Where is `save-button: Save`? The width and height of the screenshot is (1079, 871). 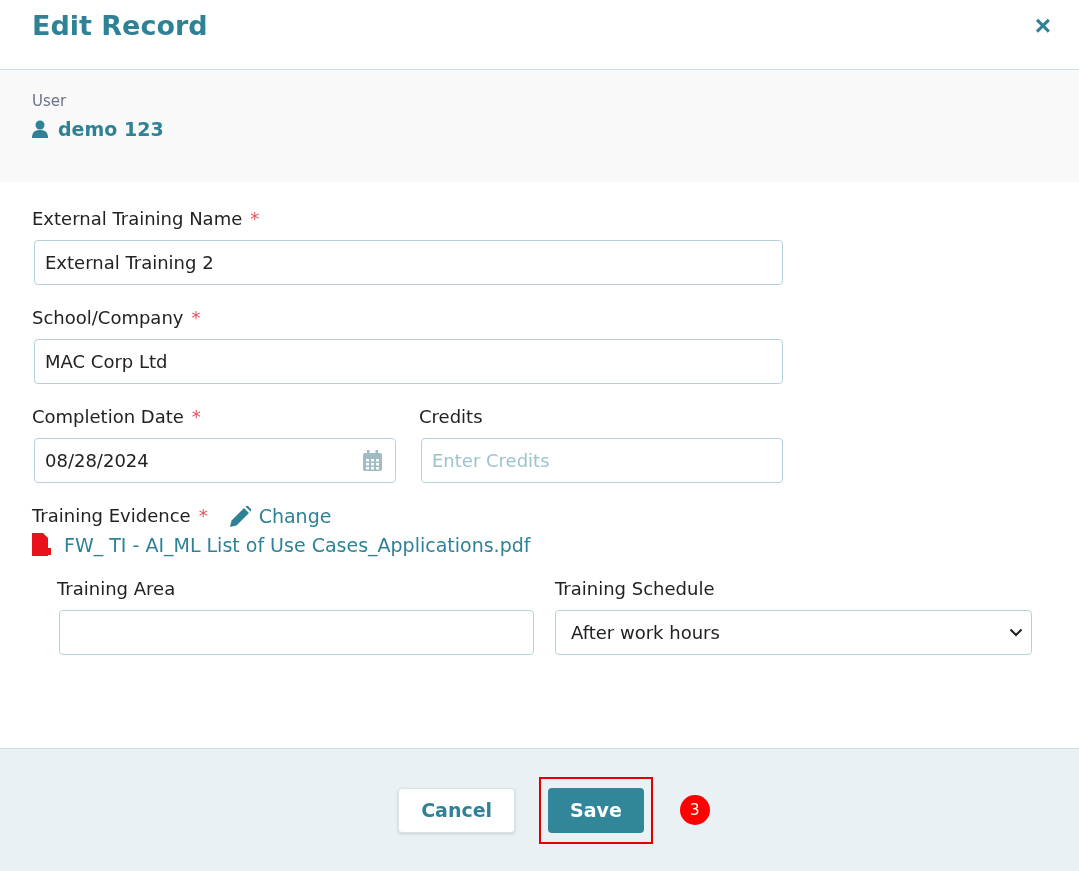 save-button: Save is located at coordinates (596, 810).